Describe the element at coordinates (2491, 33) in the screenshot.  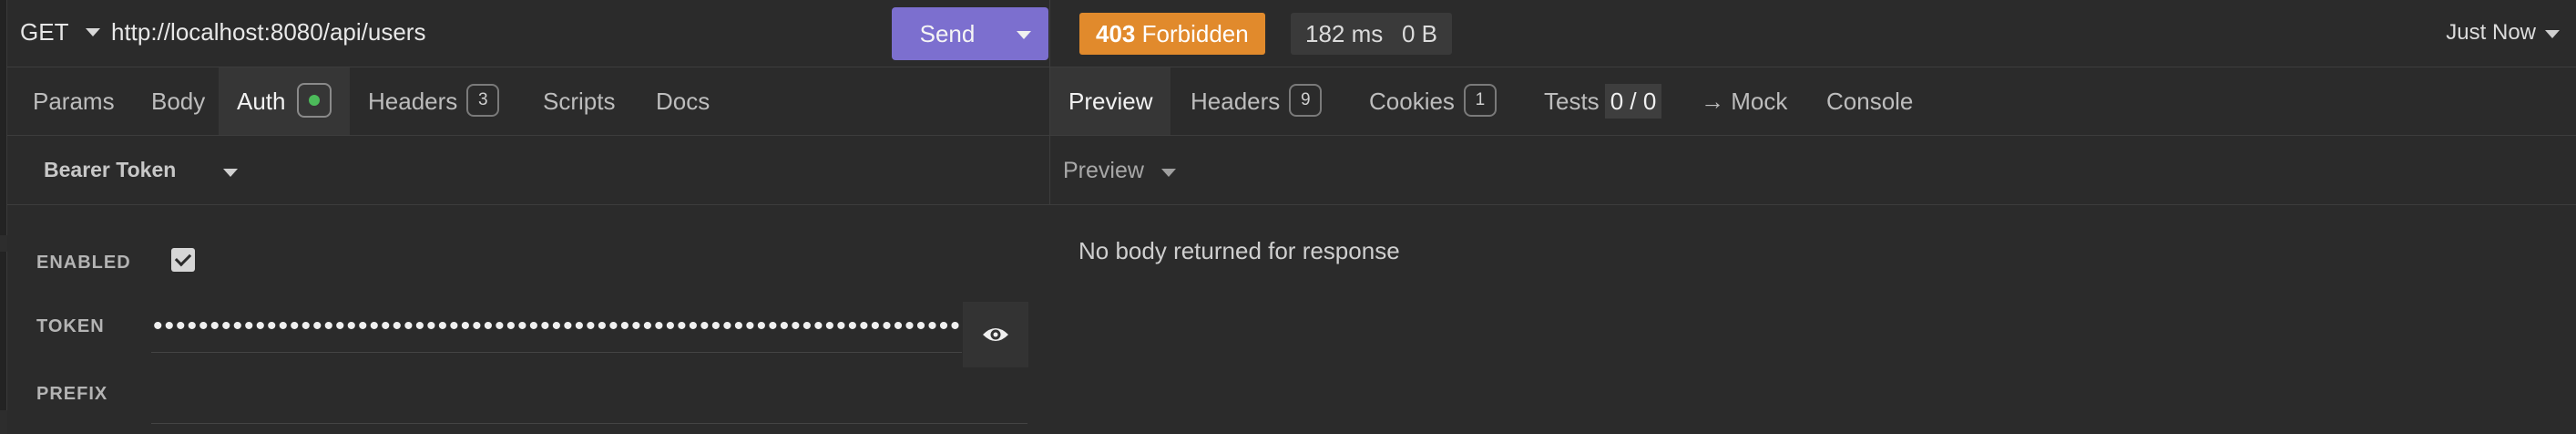
I see `history-select: Just Now` at that location.